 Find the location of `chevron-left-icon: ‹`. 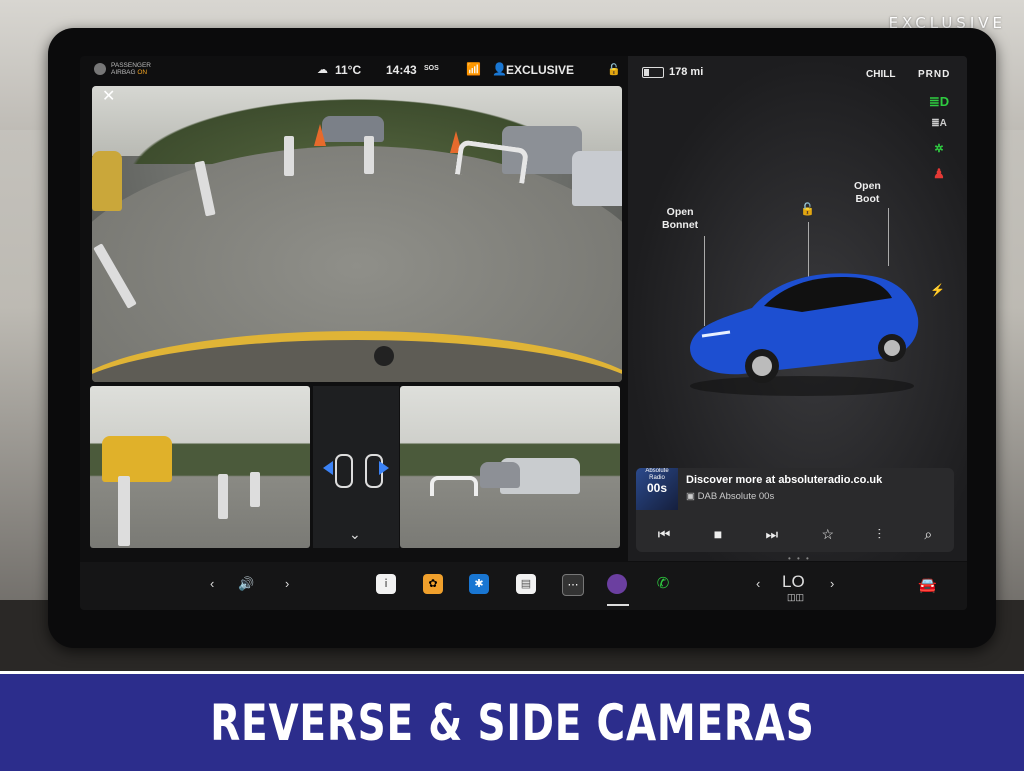

chevron-left-icon: ‹ is located at coordinates (212, 583).